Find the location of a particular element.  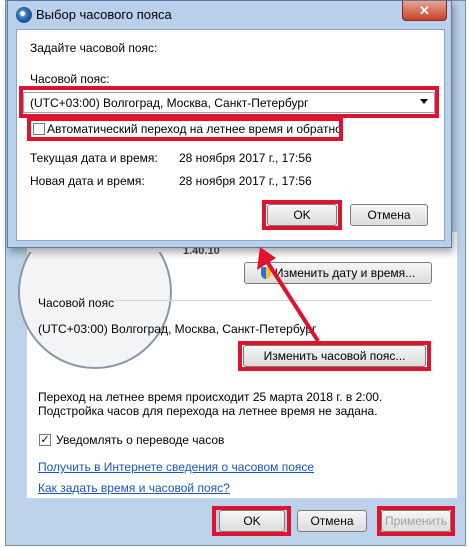

close-icon: ✕ is located at coordinates (424, 10).